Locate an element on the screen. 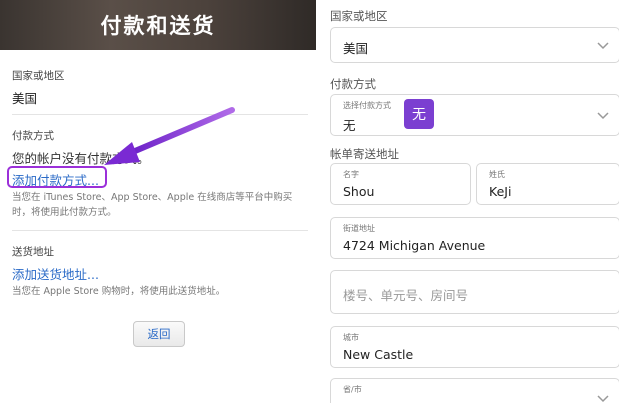  state-select: 省/市 is located at coordinates (474, 390).